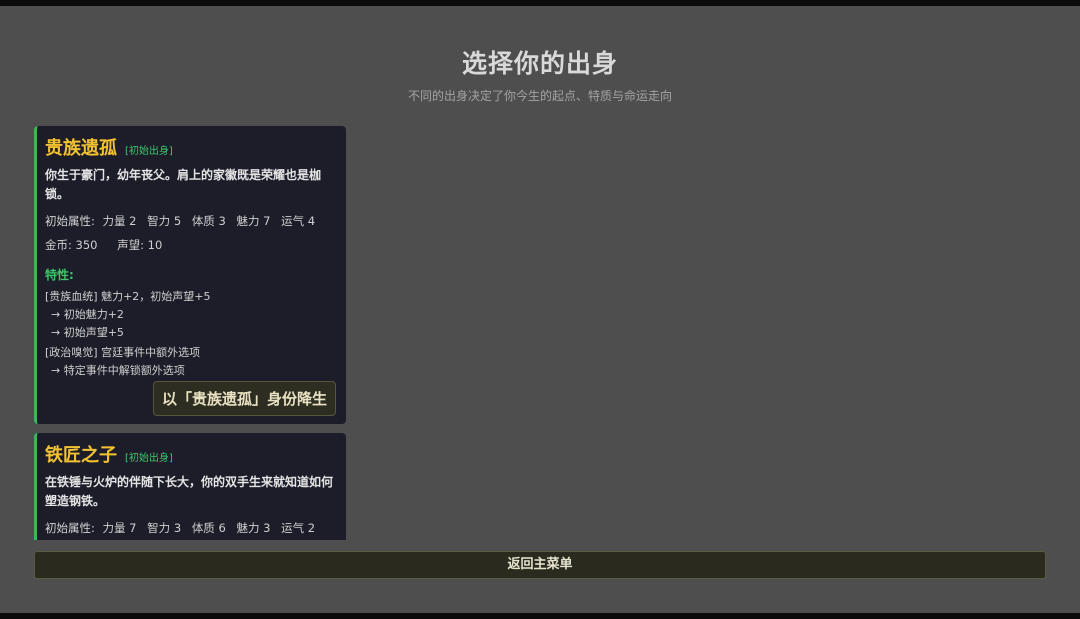  I want to click on trait-effect: → 特定事件中解锁额外选项, so click(118, 370).